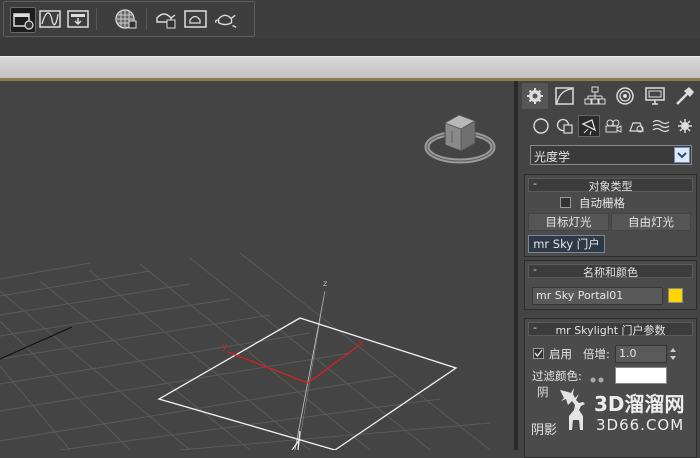 The height and width of the screenshot is (458, 700). Describe the element at coordinates (641, 375) in the screenshot. I see `filter-color-swatch` at that location.